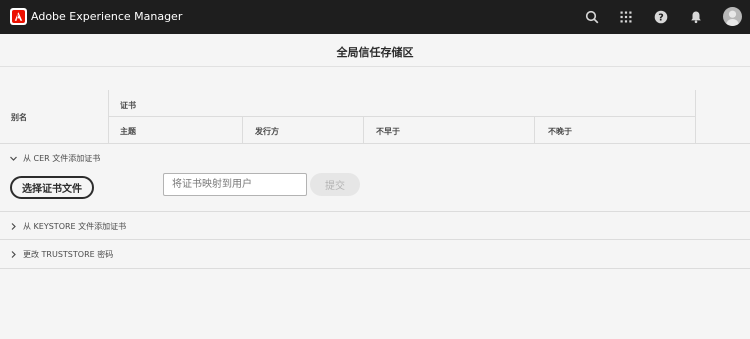 The width and height of the screenshot is (750, 339). I want to click on map-certificate-to-user-input, so click(235, 184).